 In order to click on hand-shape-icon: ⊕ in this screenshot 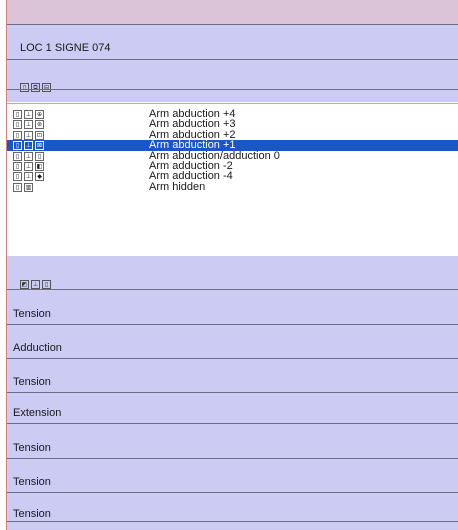, I will do `click(39, 114)`.